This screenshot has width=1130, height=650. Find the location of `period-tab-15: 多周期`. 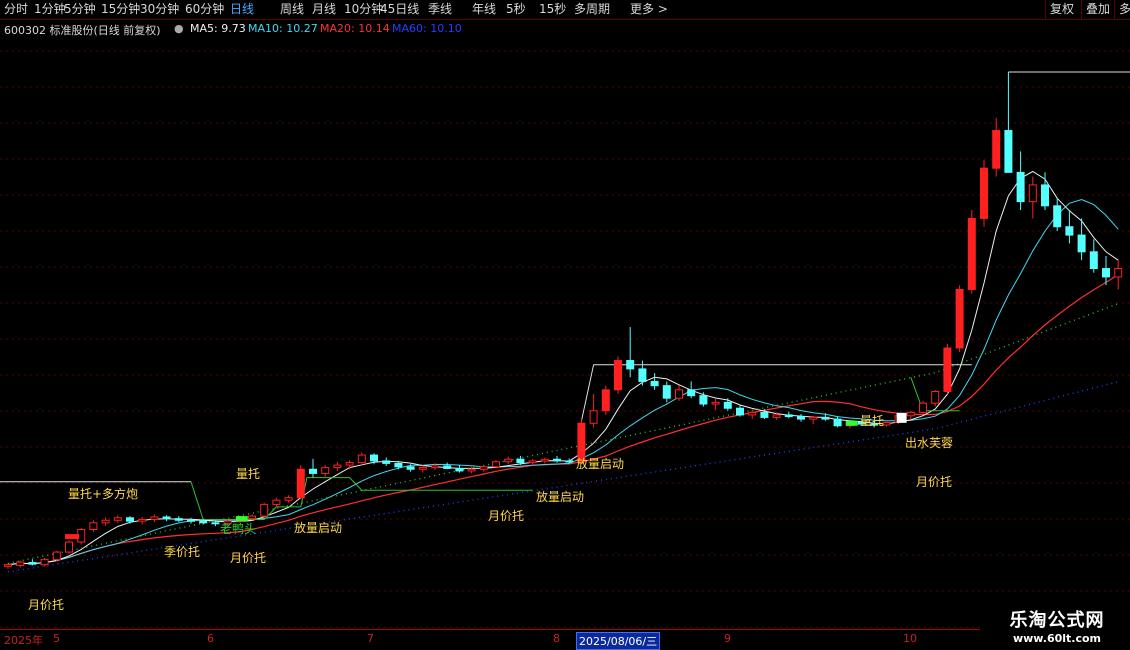

period-tab-15: 多周期 is located at coordinates (592, 9).